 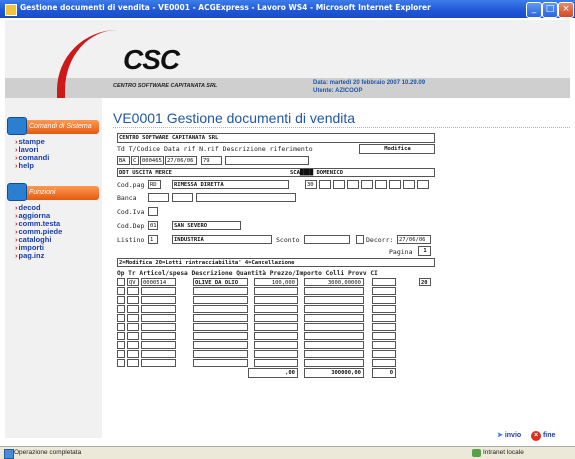 What do you see at coordinates (158, 197) in the screenshot?
I see `banca-abi-field` at bounding box center [158, 197].